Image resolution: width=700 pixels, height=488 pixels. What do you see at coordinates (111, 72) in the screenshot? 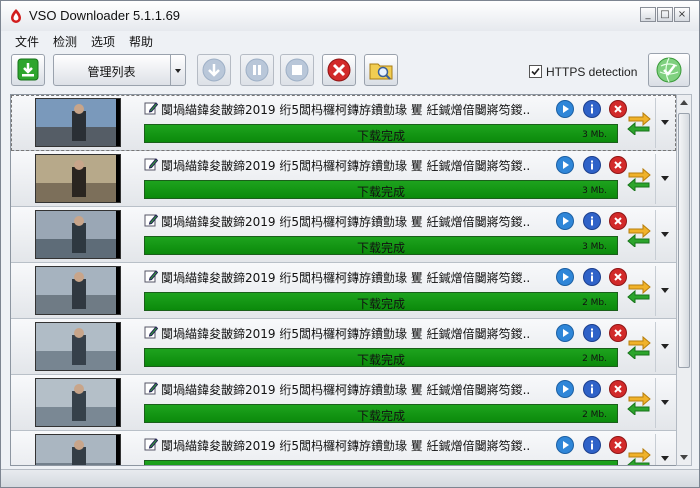
I see `list-selector-value: 管理列表` at bounding box center [111, 72].